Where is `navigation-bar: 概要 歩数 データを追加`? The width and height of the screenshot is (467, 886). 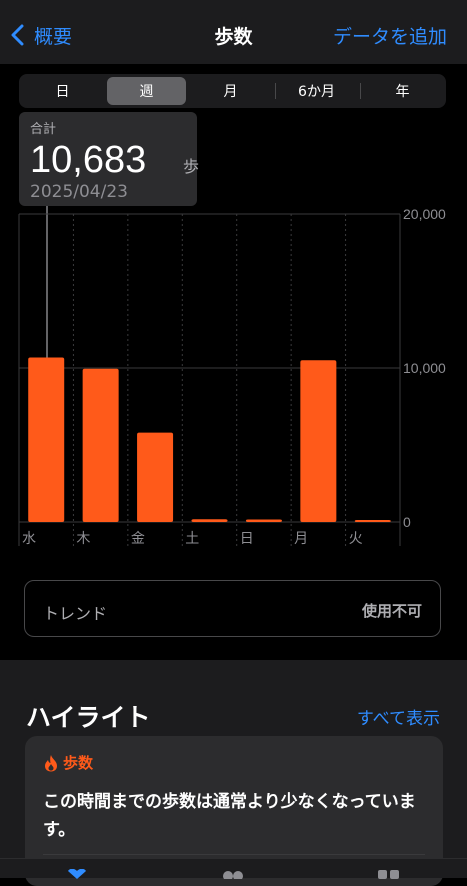
navigation-bar: 概要 歩数 データを追加 is located at coordinates (233, 32).